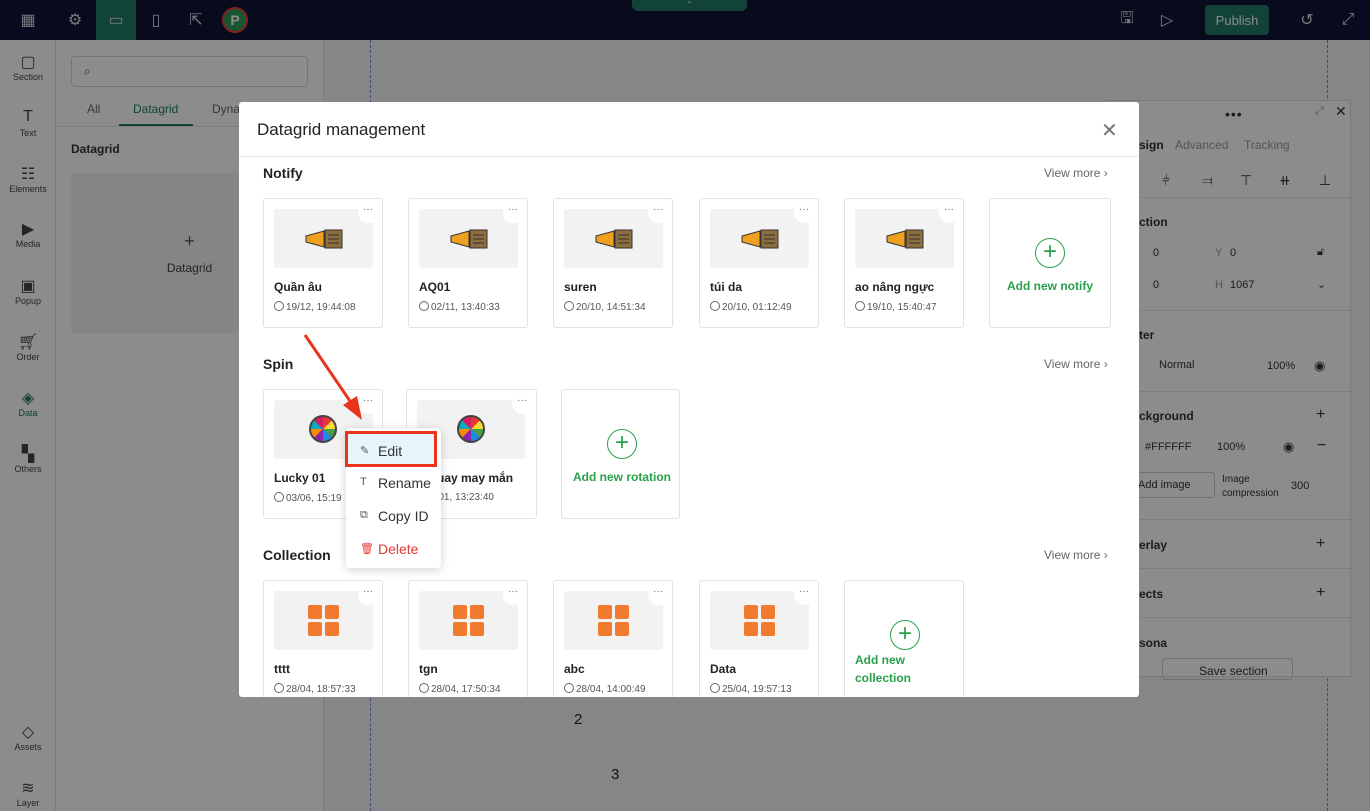 This screenshot has width=1370, height=811. What do you see at coordinates (300, 478) in the screenshot?
I see `card-name: Lucky 01` at bounding box center [300, 478].